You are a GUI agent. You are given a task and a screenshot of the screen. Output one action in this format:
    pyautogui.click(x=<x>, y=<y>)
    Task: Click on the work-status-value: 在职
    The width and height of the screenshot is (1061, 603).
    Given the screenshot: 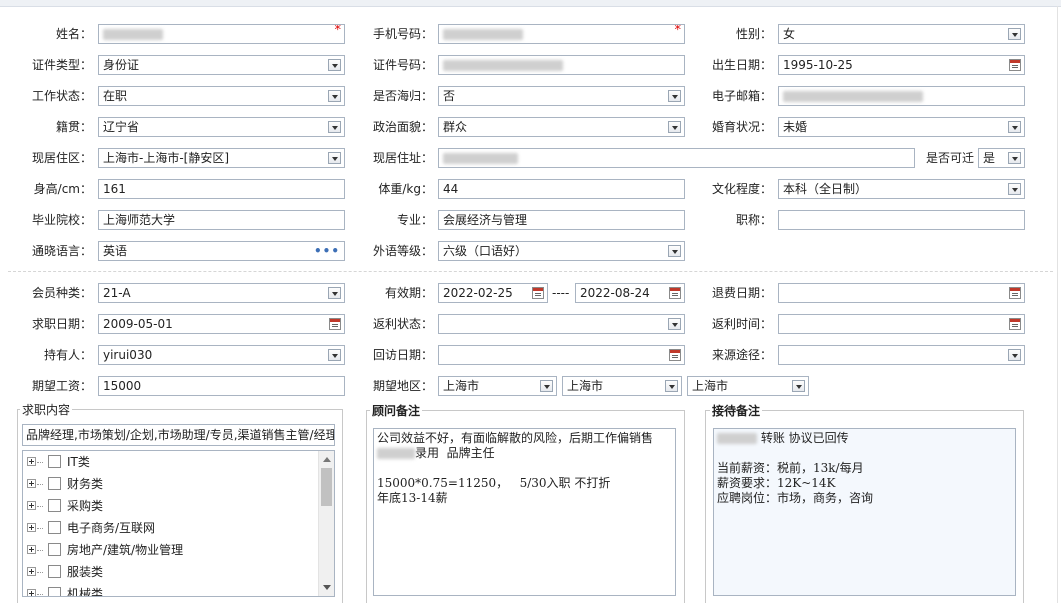 What is the action you would take?
    pyautogui.click(x=115, y=96)
    